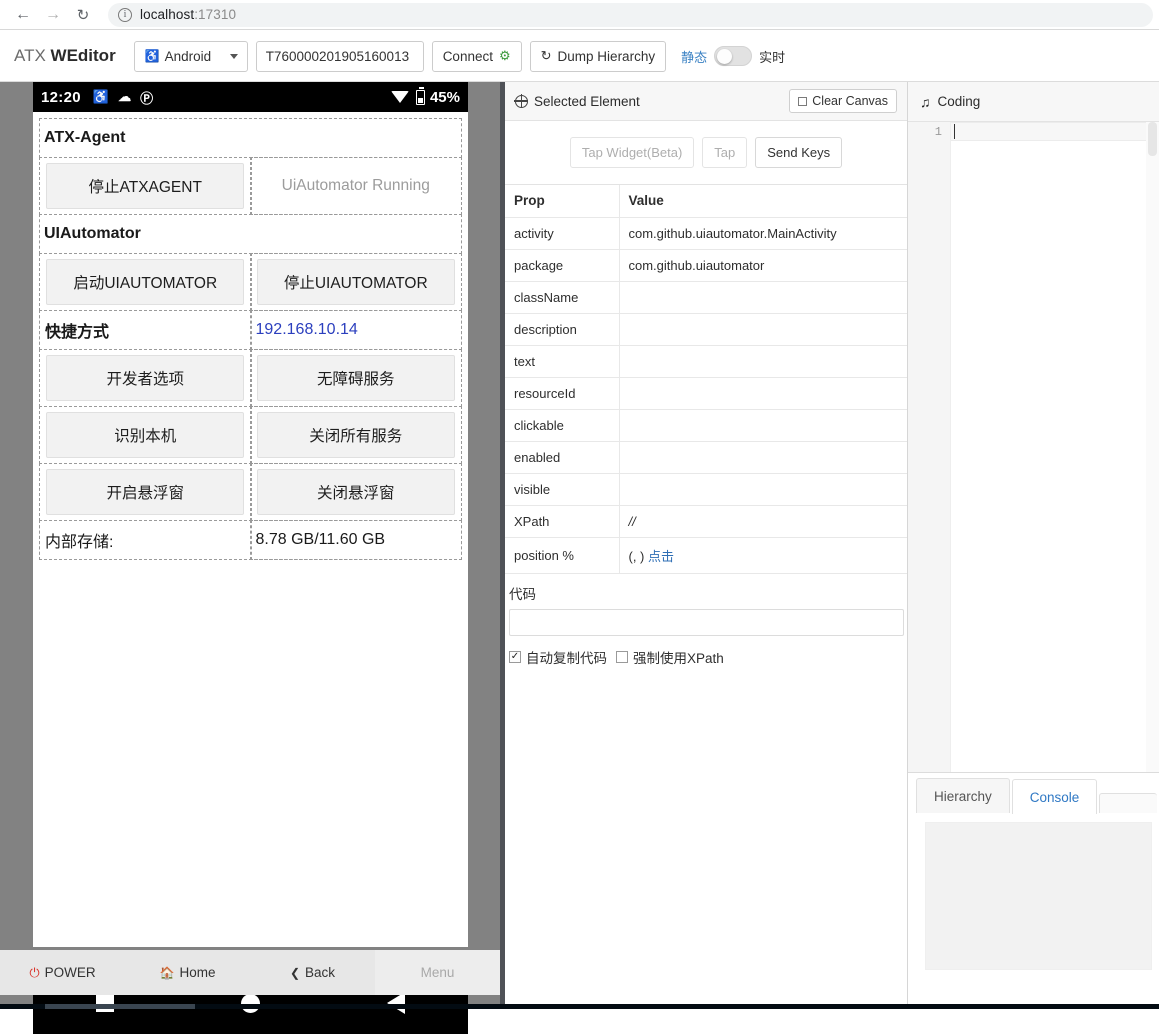  Describe the element at coordinates (706, 622) in the screenshot. I see `code-input` at that location.